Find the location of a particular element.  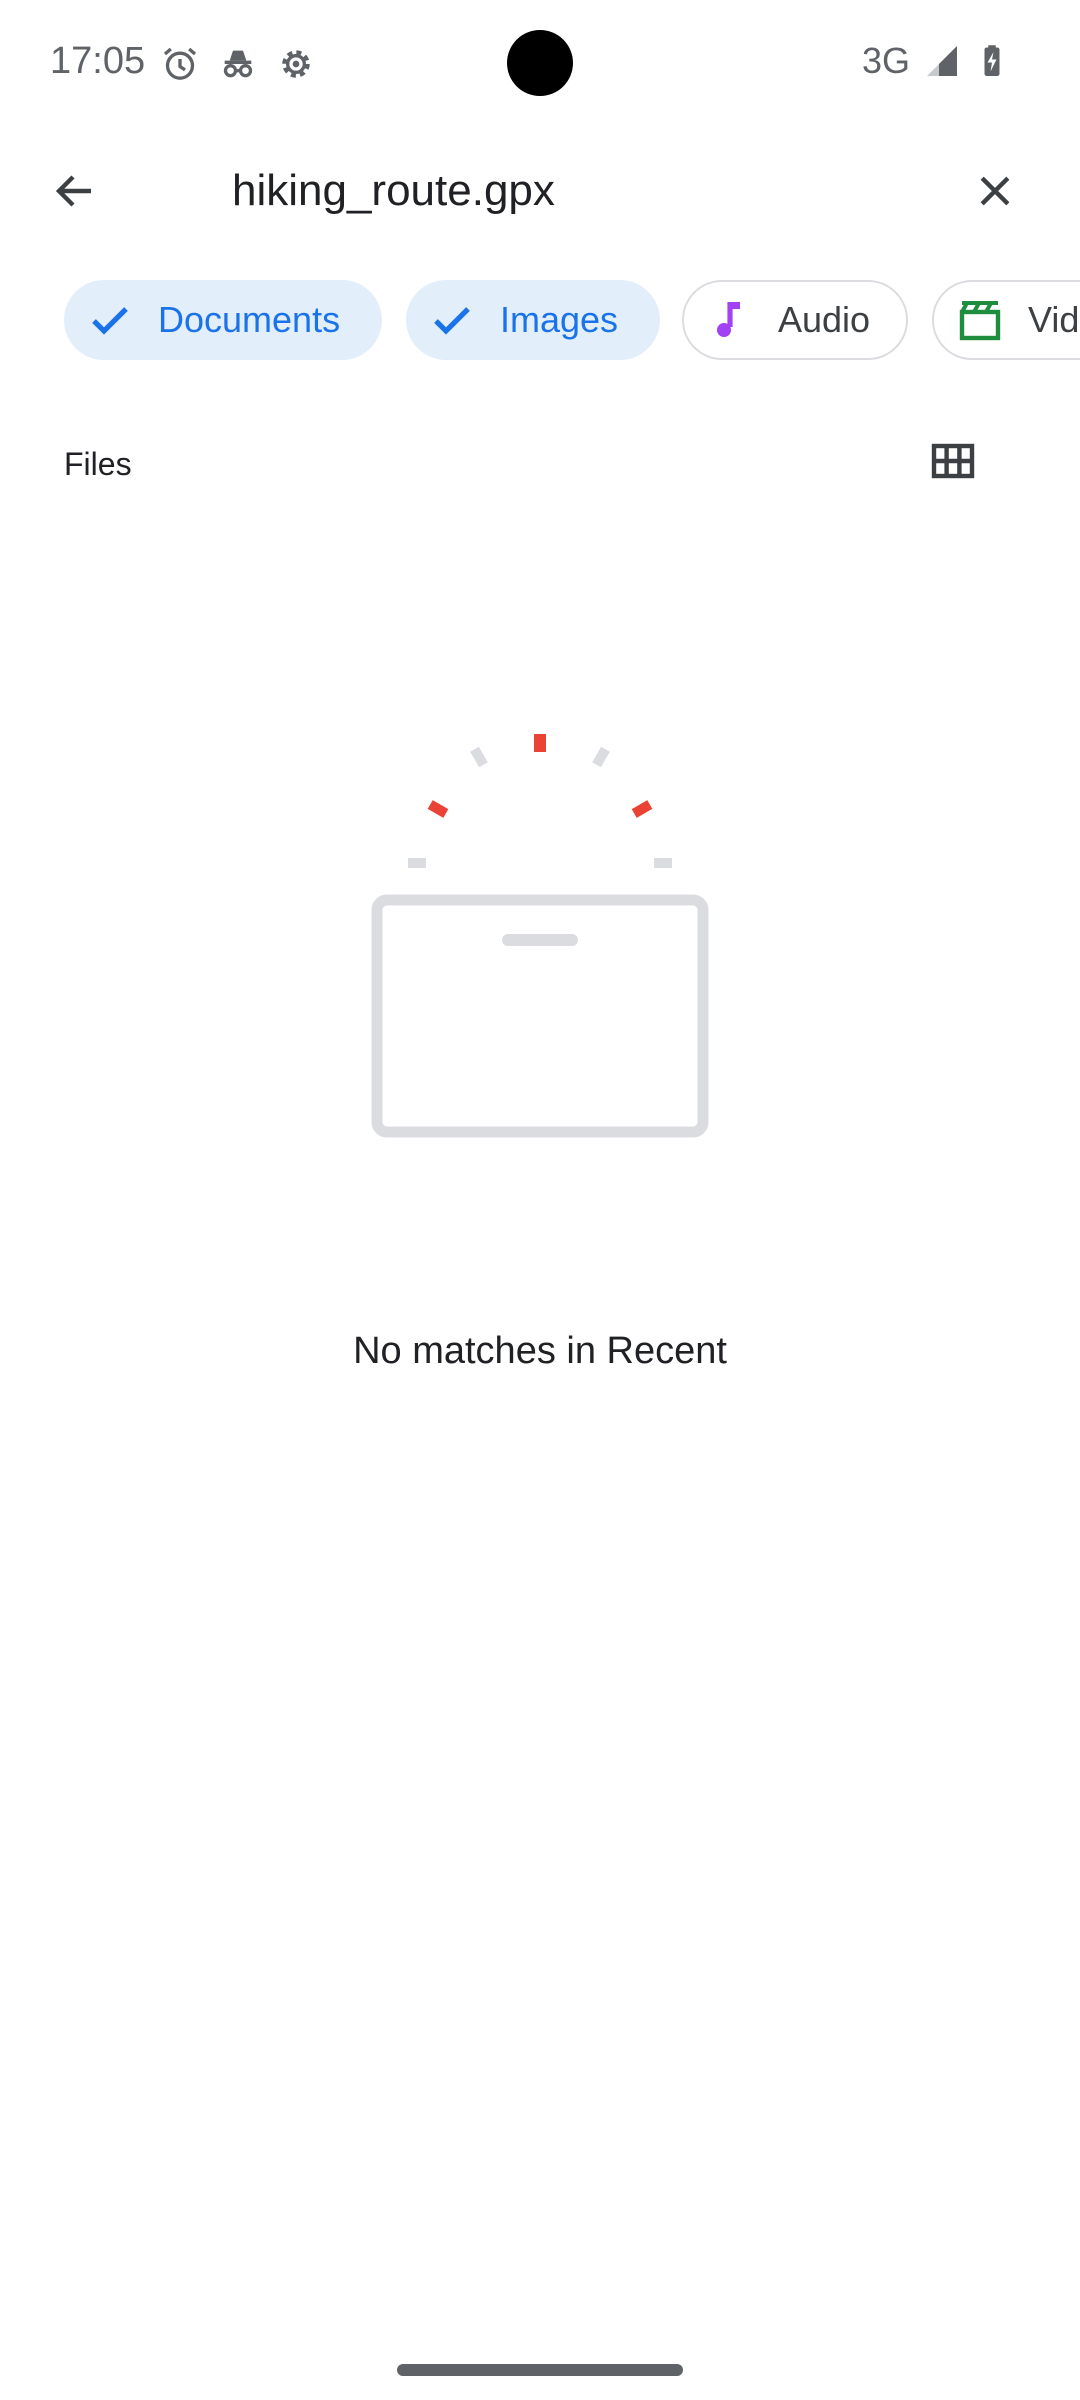

chip-documents-label: Documents is located at coordinates (249, 319).